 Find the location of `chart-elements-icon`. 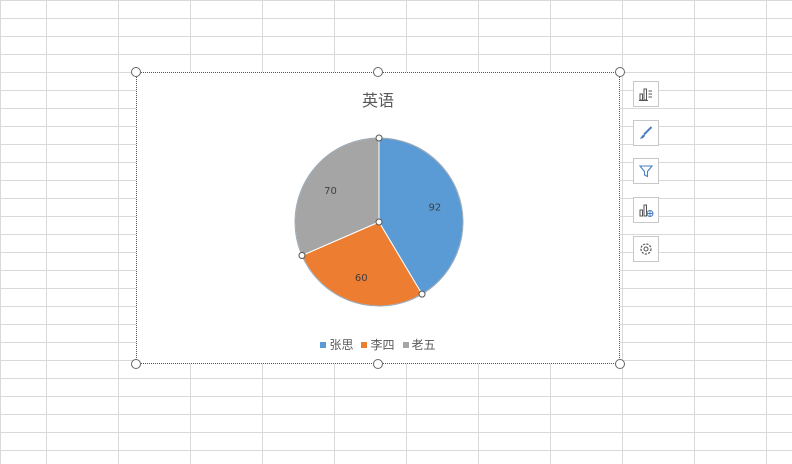

chart-elements-icon is located at coordinates (645, 94).